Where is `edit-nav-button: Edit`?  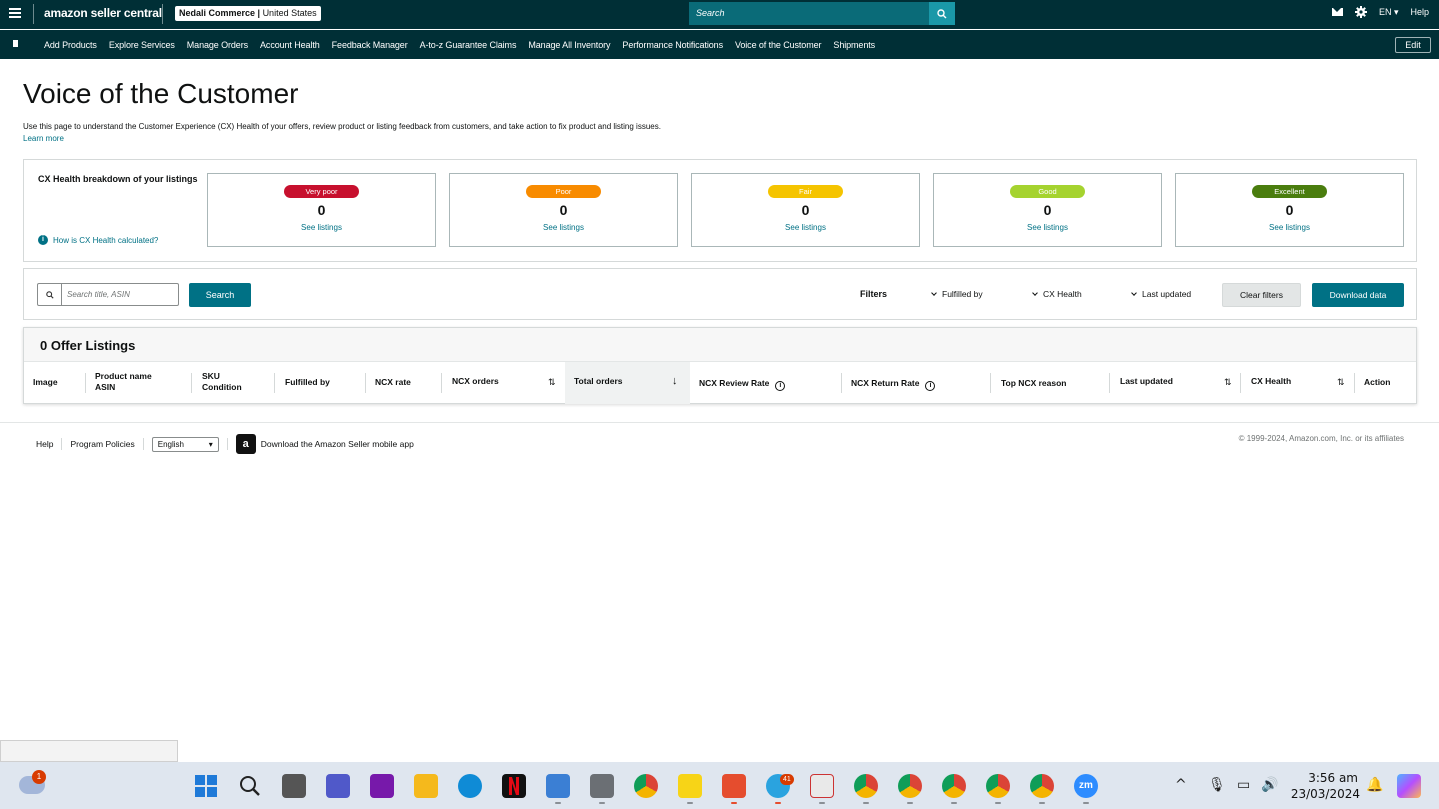
edit-nav-button: Edit is located at coordinates (1413, 45).